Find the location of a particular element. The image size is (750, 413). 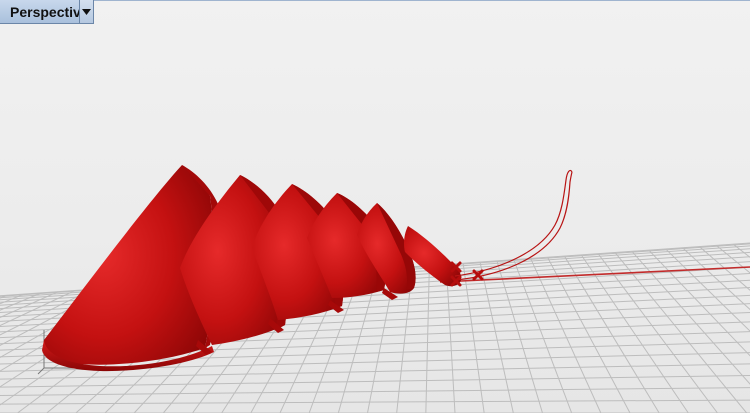

triangle-down-icon is located at coordinates (86, 11).